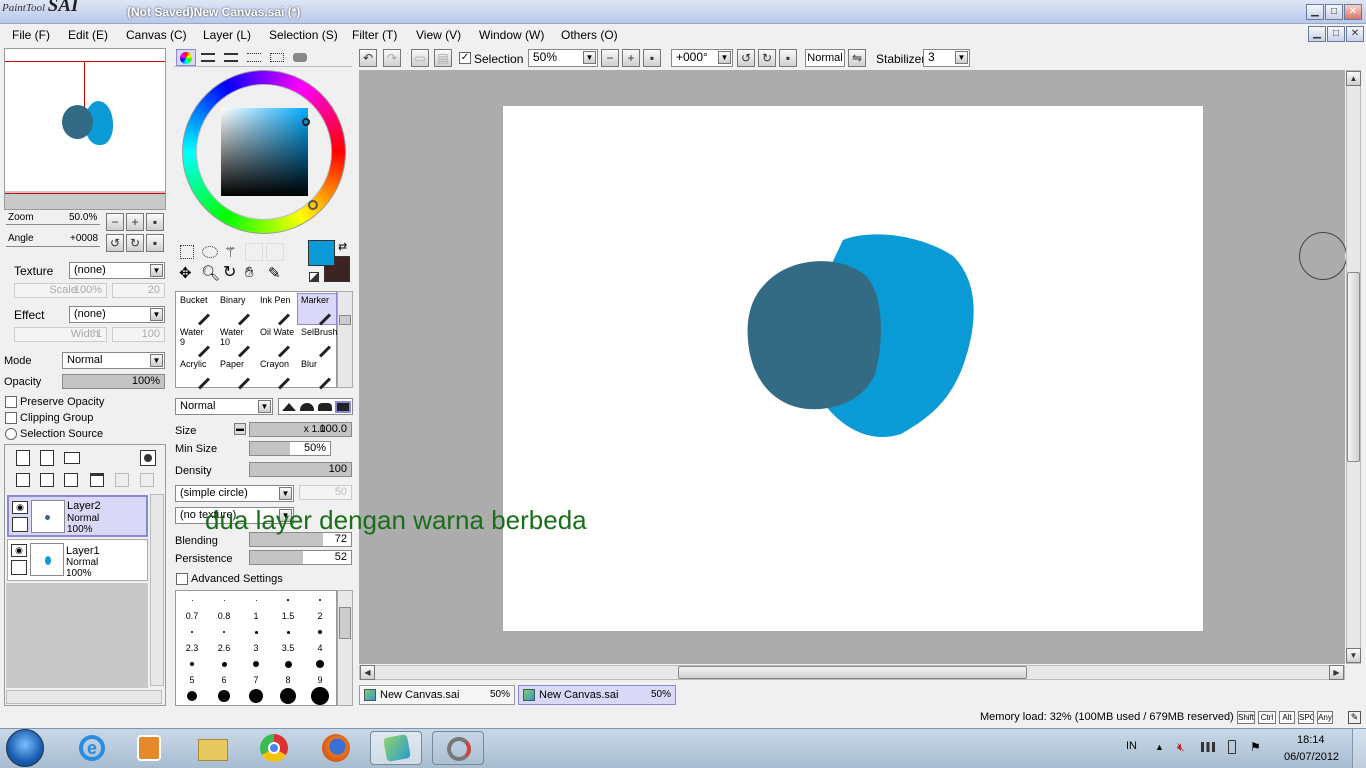 The width and height of the screenshot is (1366, 768). What do you see at coordinates (511, 35) in the screenshot?
I see `menu-window: Window (W)` at bounding box center [511, 35].